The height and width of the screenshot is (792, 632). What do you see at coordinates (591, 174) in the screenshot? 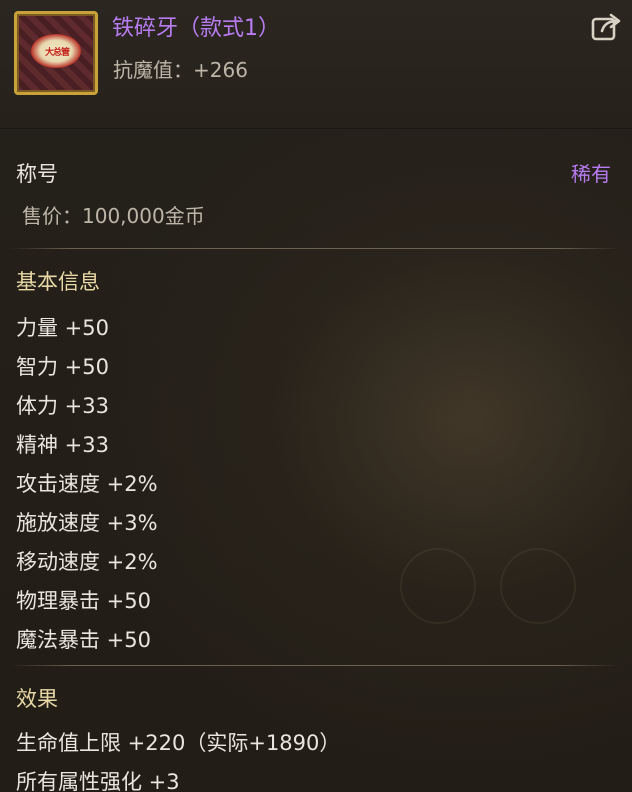
I see `rarity-label: 稀有` at bounding box center [591, 174].